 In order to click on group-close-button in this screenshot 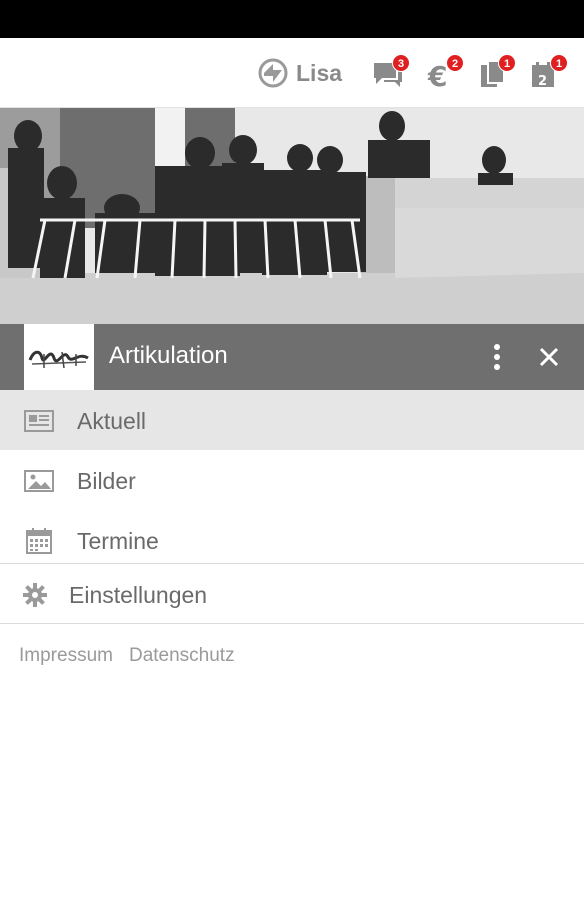, I will do `click(549, 357)`.